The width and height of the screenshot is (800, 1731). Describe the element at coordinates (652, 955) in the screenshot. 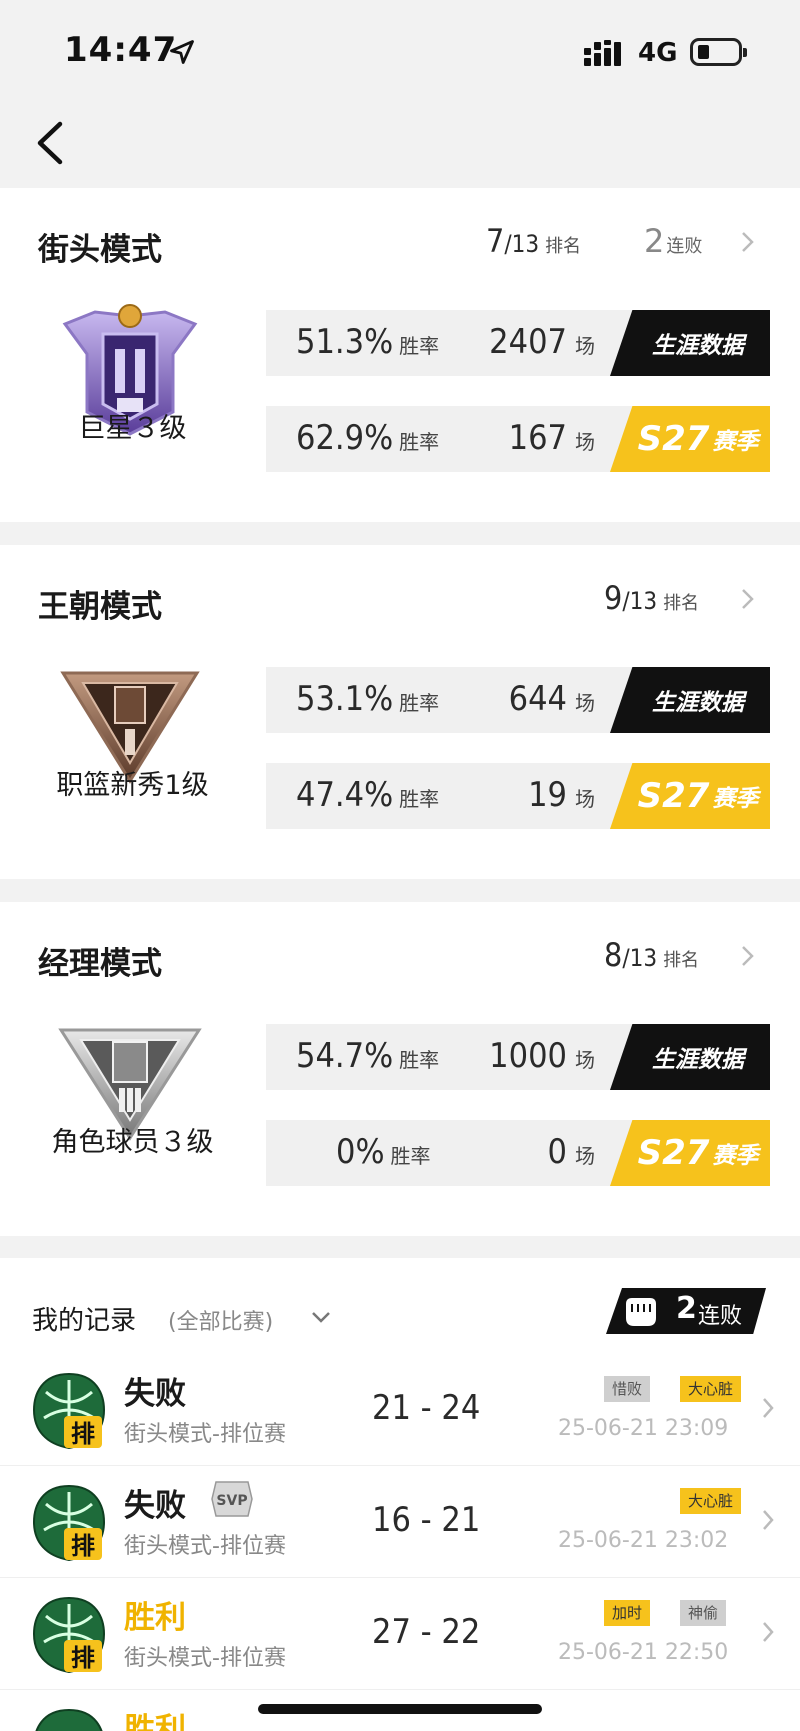

I see `rank-display: 8/13 排名` at that location.